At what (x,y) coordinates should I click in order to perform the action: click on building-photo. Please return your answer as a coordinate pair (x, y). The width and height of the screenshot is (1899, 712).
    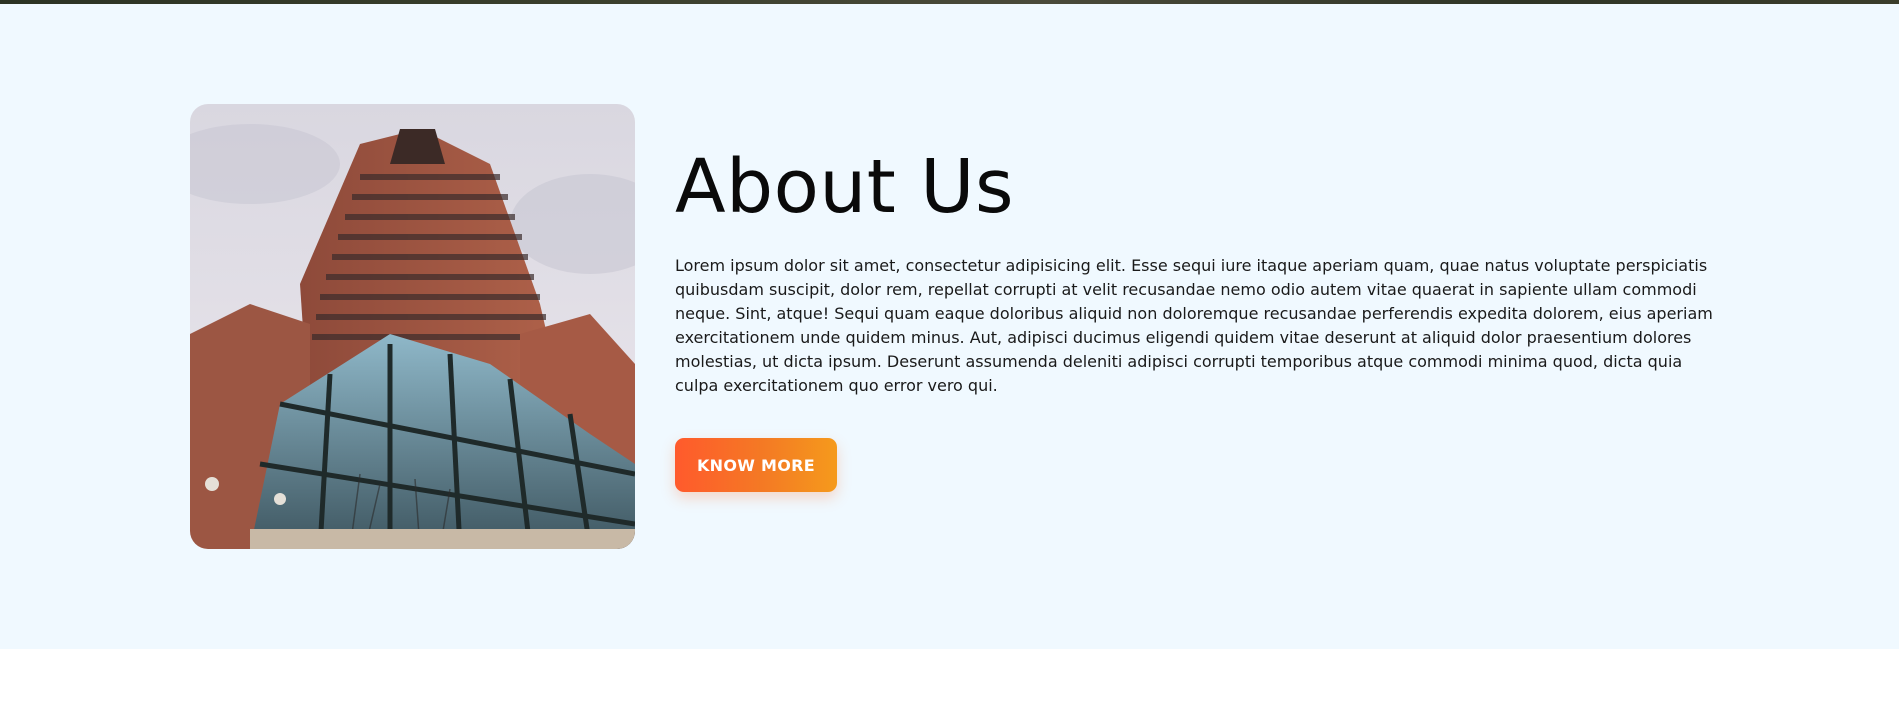
    Looking at the image, I should click on (412, 326).